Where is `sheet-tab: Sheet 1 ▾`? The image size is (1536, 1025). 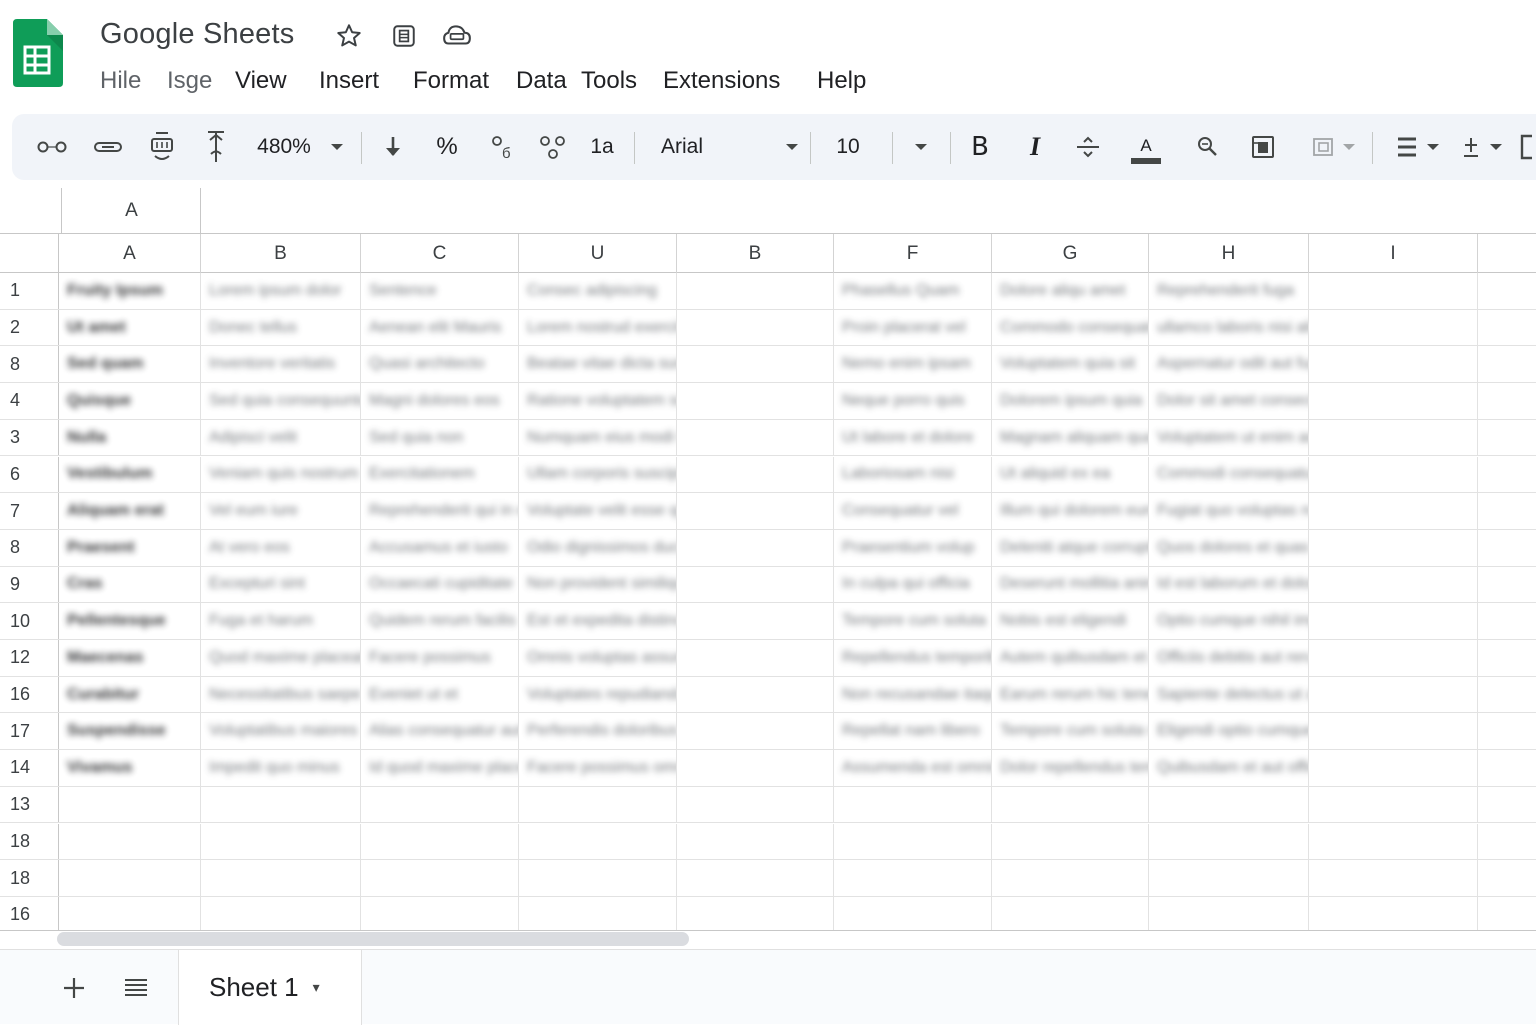
sheet-tab: Sheet 1 ▾ is located at coordinates (270, 987).